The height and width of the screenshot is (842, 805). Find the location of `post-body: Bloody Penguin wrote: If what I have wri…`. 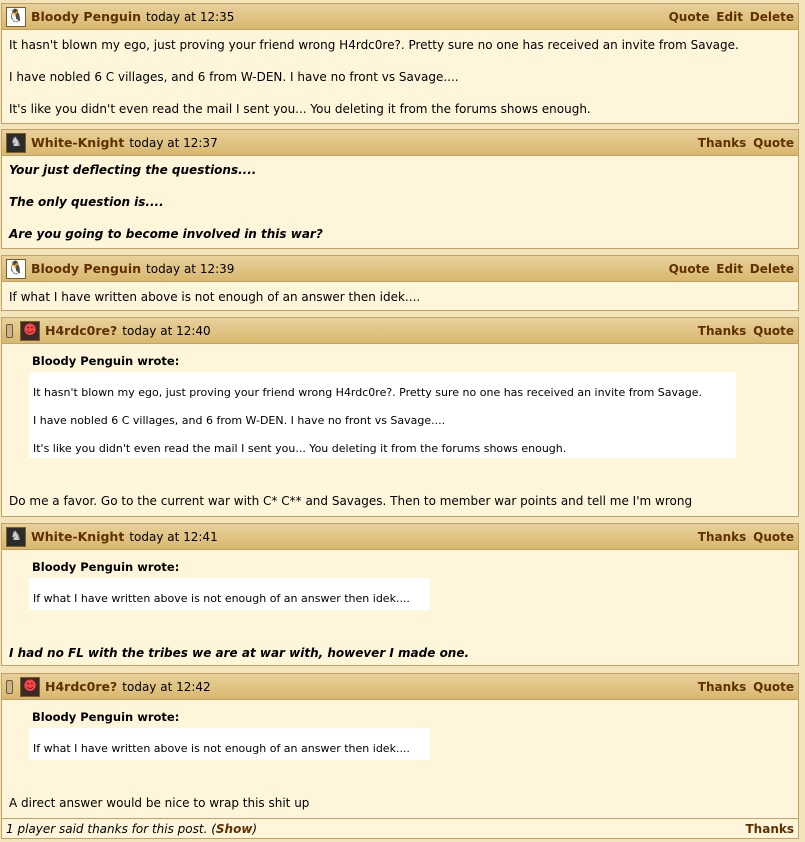

post-body: Bloody Penguin wrote: If what I have wri… is located at coordinates (400, 759).